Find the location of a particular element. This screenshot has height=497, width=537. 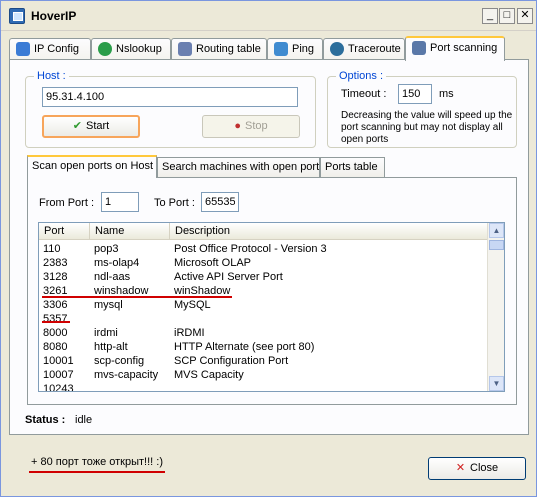

cell-name: http-alt is located at coordinates (111, 347).